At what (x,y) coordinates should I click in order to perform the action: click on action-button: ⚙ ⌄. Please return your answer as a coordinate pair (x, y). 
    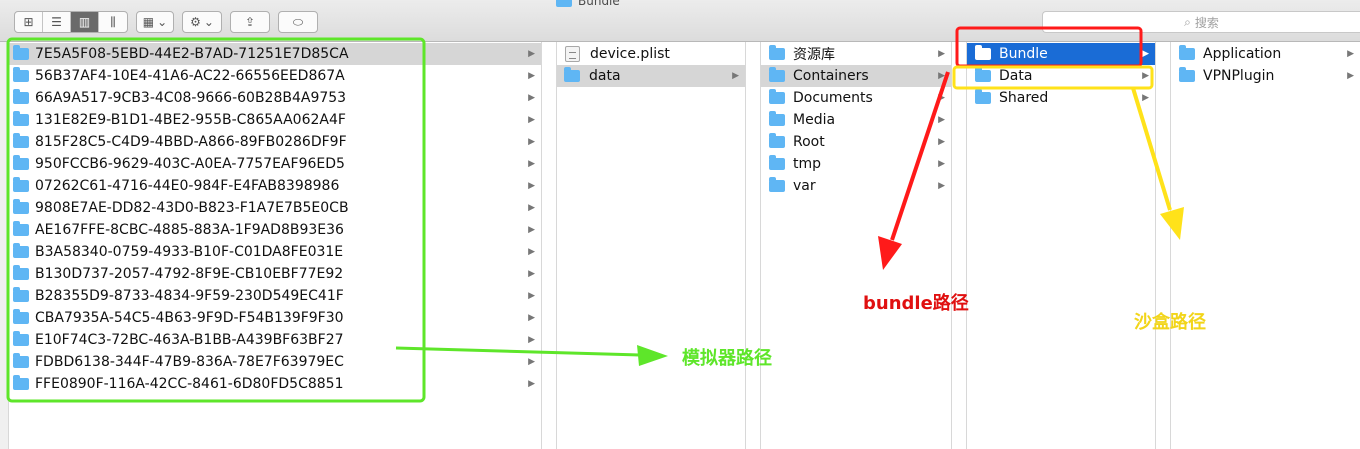
    Looking at the image, I should click on (202, 22).